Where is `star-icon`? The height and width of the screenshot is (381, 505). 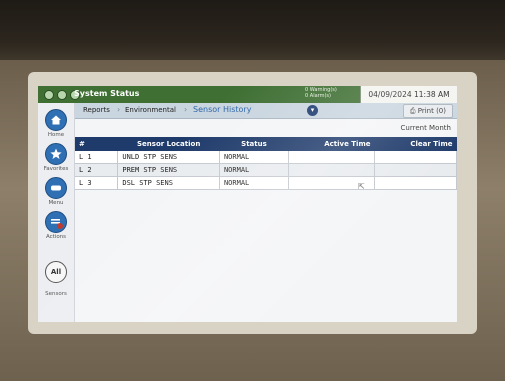
star-icon is located at coordinates (56, 154).